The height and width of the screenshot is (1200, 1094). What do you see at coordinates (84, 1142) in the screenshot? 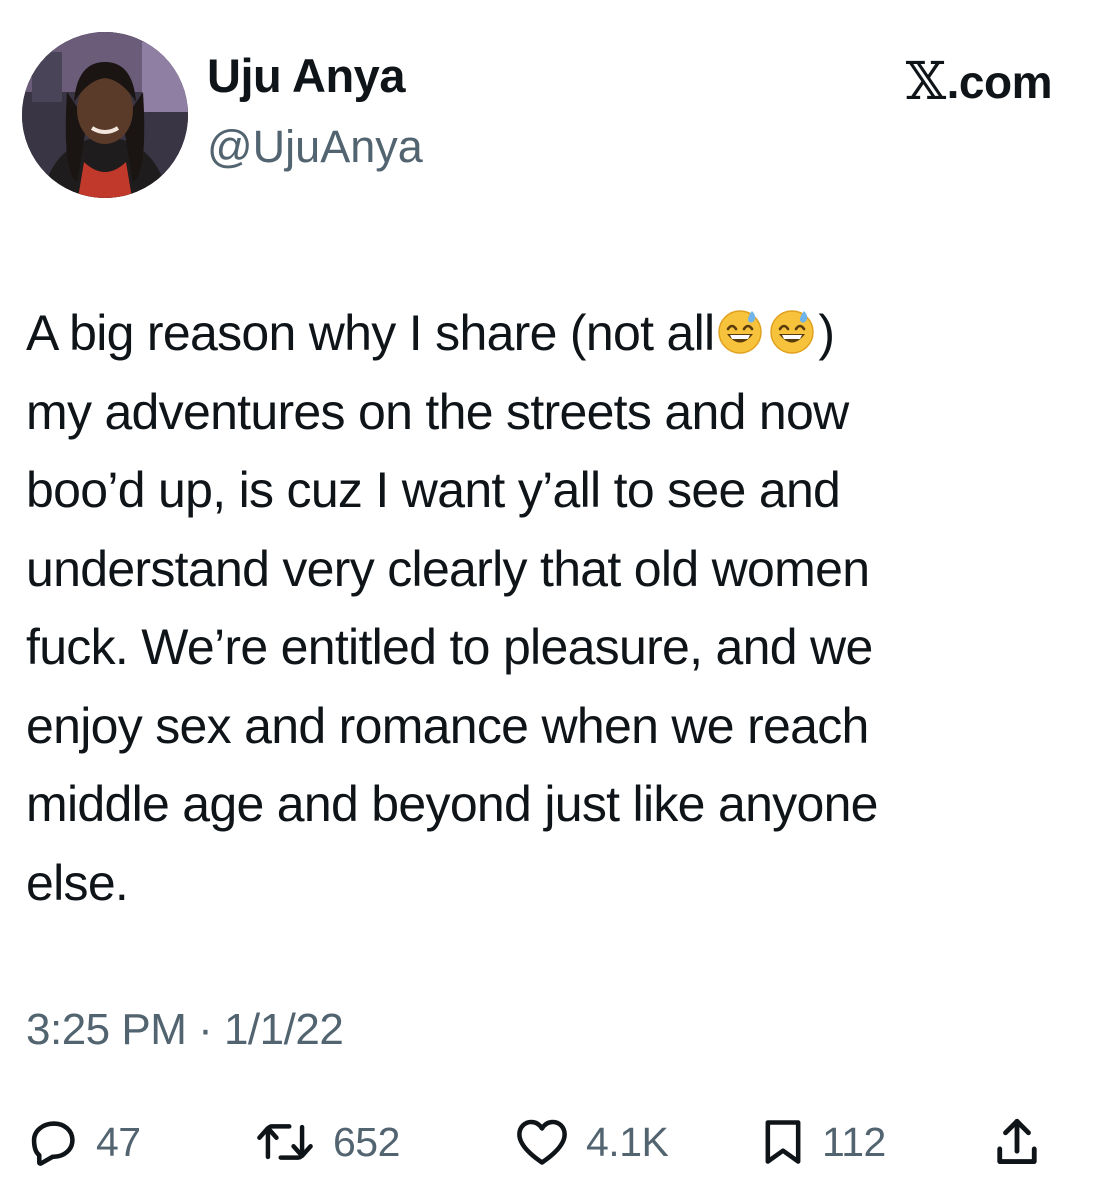
I see `reply-button: 47` at bounding box center [84, 1142].